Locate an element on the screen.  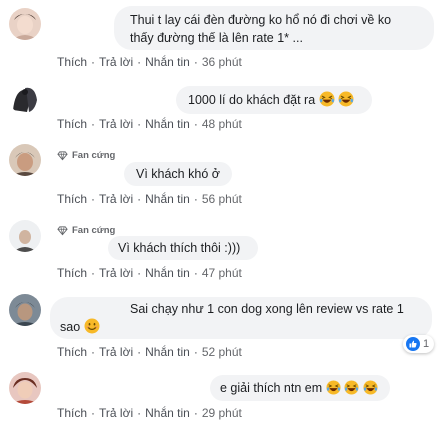
timestamp: 48 phút is located at coordinates (222, 124).